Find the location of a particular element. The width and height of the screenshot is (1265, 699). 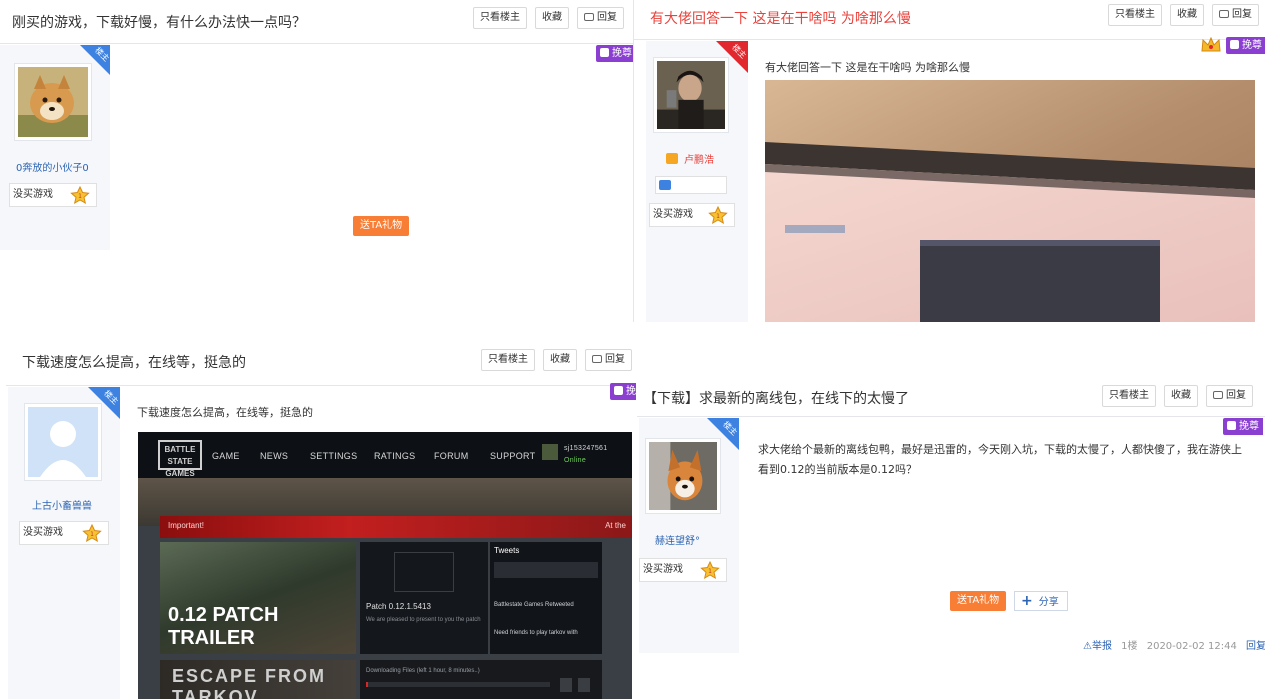

launcher-logo: BATTLE STATE GAMES is located at coordinates (180, 459).